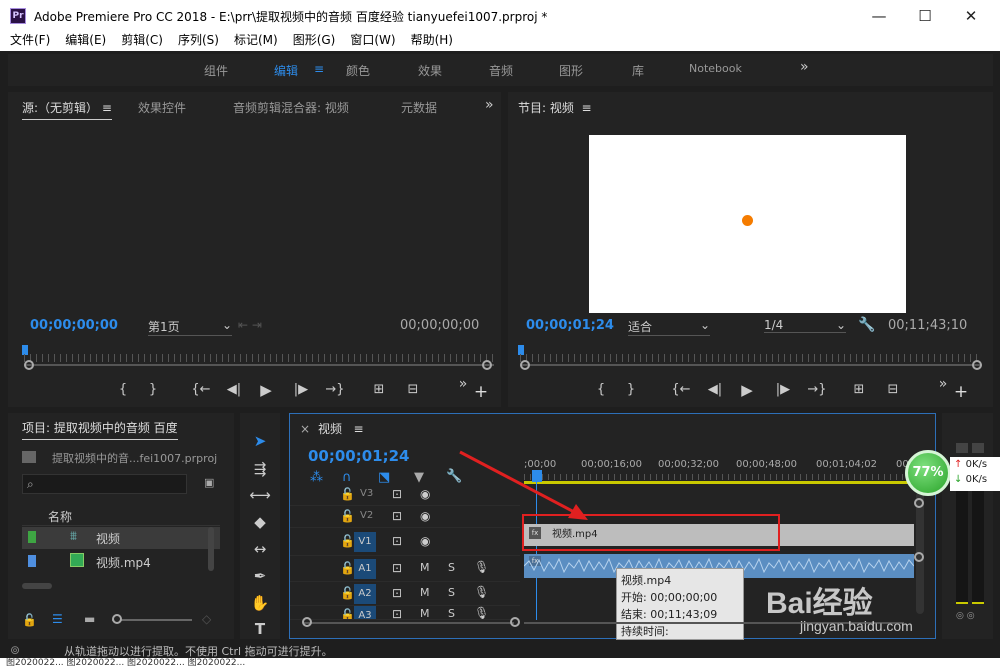 The height and width of the screenshot is (669, 1000). Describe the element at coordinates (365, 612) in the screenshot. I see `track-target-a3: A3` at that location.